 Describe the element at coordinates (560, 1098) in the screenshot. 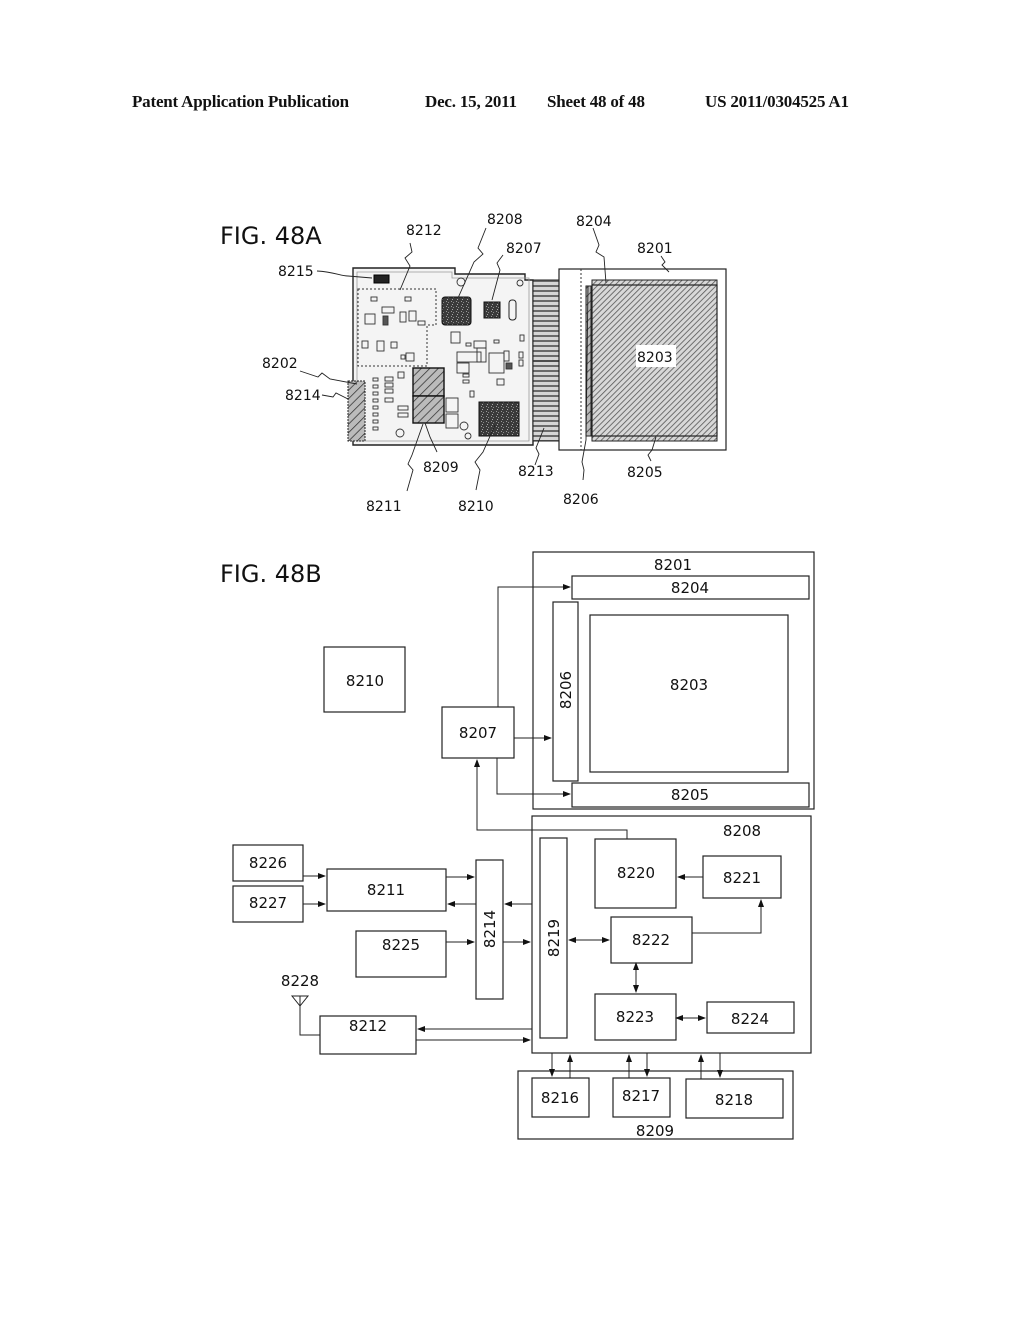

I see `text-8216: 8216` at that location.